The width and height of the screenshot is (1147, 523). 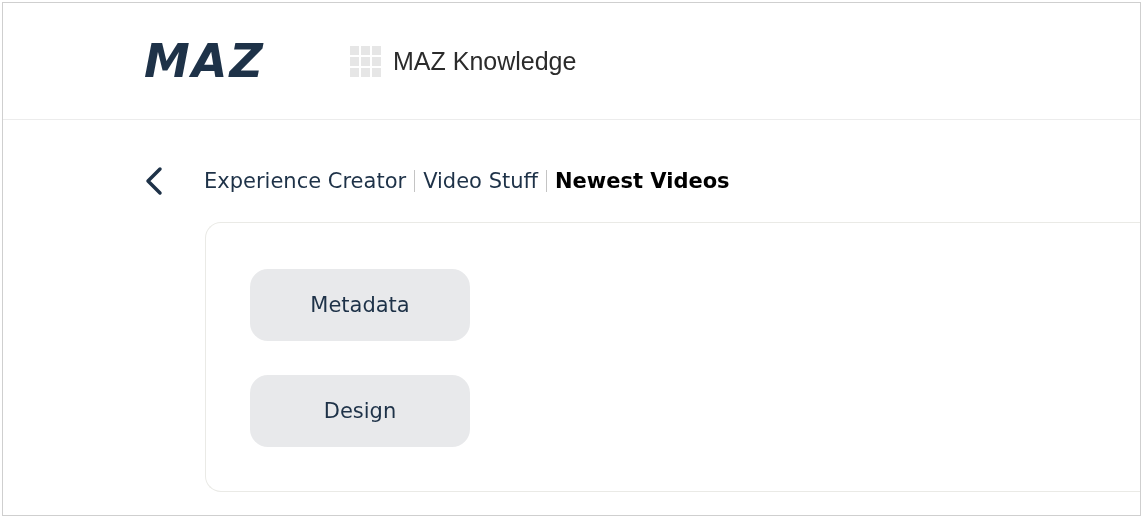 I want to click on breadcrumb-current: Newest Videos, so click(x=642, y=181).